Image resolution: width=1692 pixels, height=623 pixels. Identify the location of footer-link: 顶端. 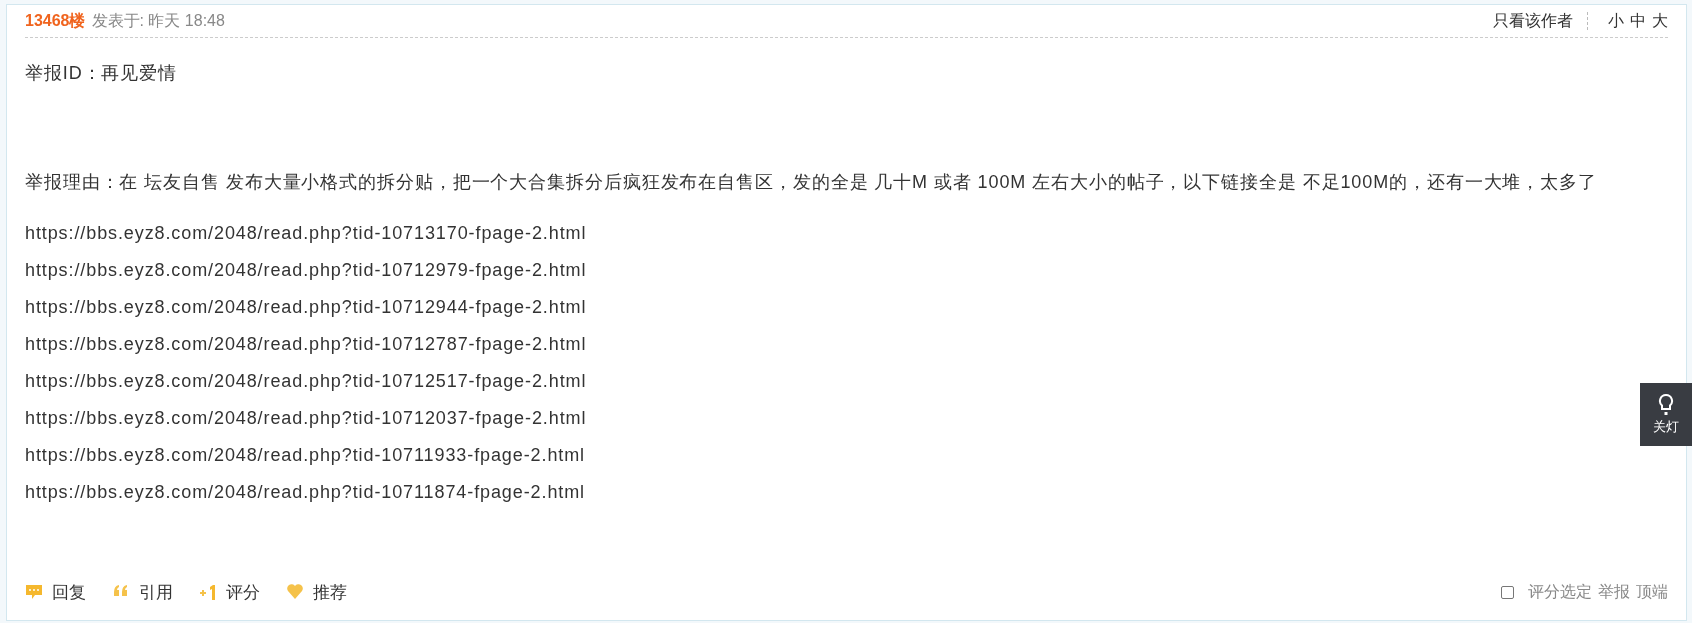
(1652, 592).